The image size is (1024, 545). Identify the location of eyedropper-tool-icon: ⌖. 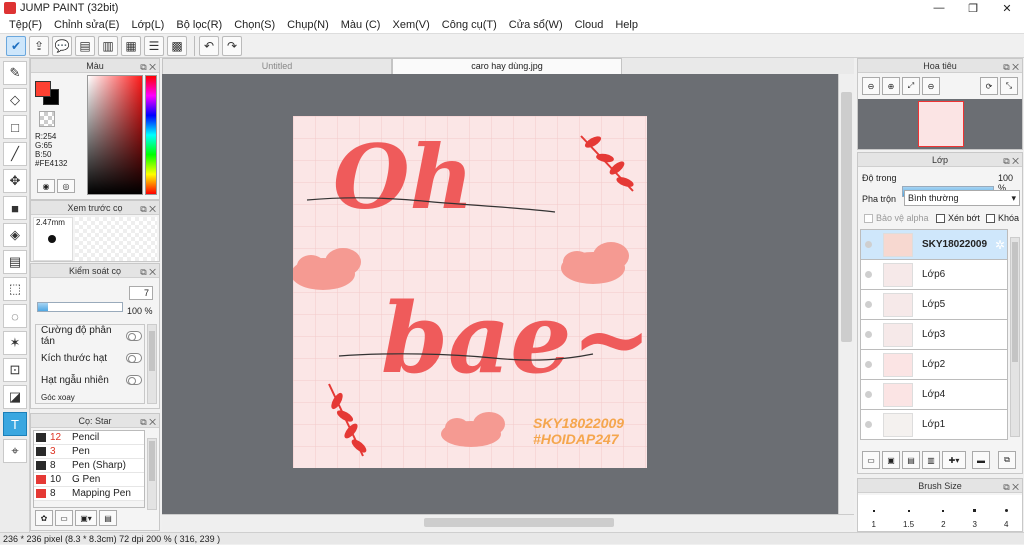
(15, 451).